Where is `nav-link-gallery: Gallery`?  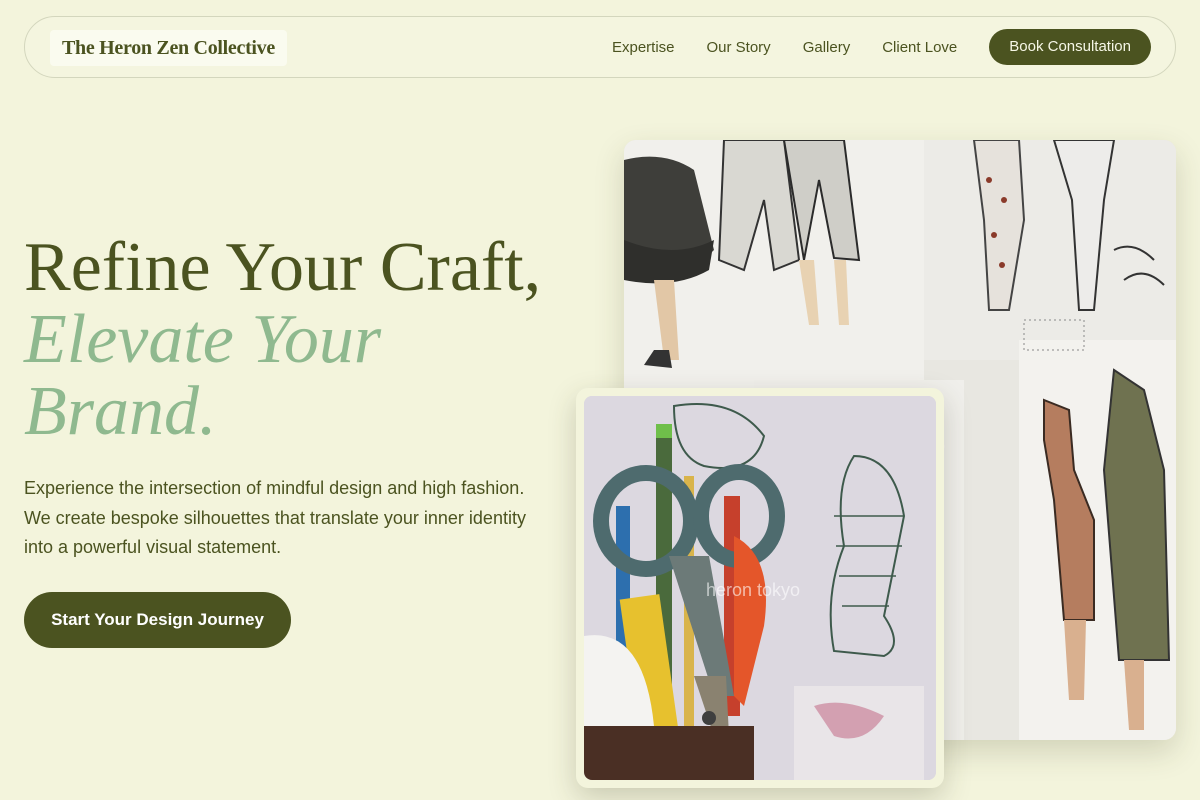
nav-link-gallery: Gallery is located at coordinates (827, 47).